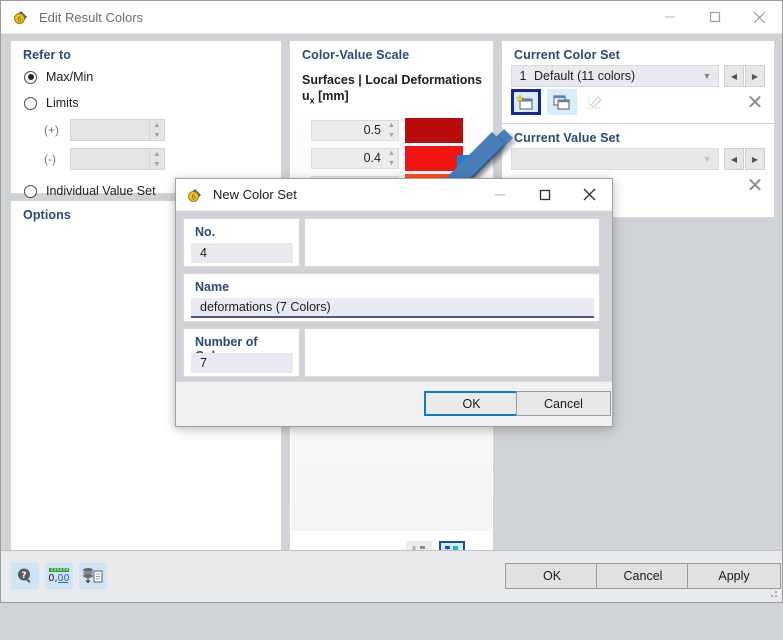  I want to click on limit-tag: (+), so click(51, 130).